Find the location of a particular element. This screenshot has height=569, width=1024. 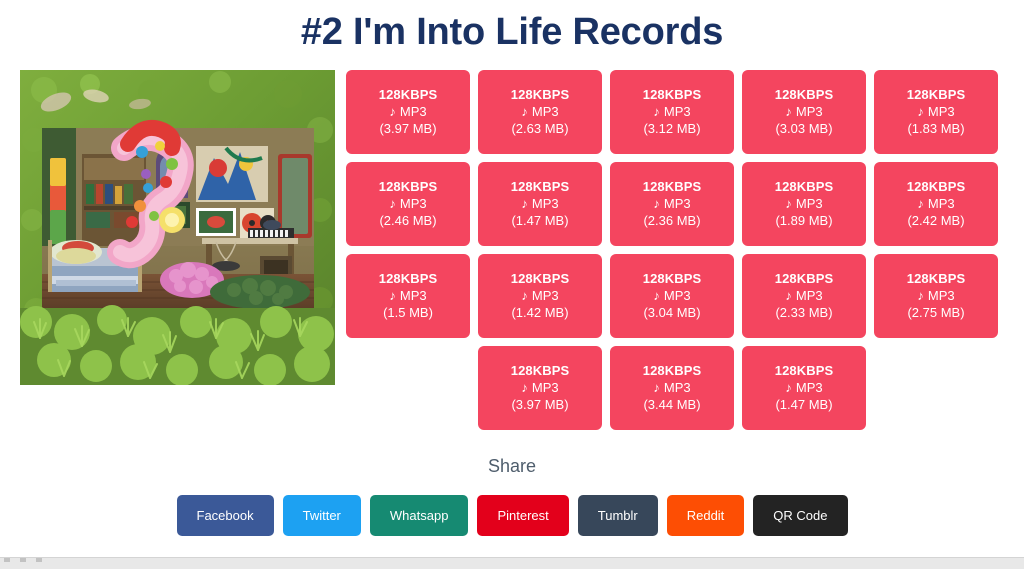

file-size-label: (2.63 MB) is located at coordinates (540, 129).